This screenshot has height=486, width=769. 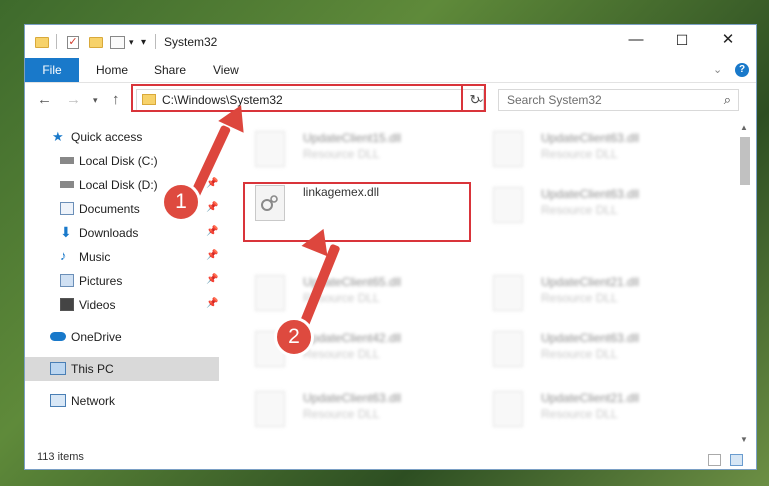 I want to click on sidebar-item-videos: Videos 📌, so click(x=122, y=305).